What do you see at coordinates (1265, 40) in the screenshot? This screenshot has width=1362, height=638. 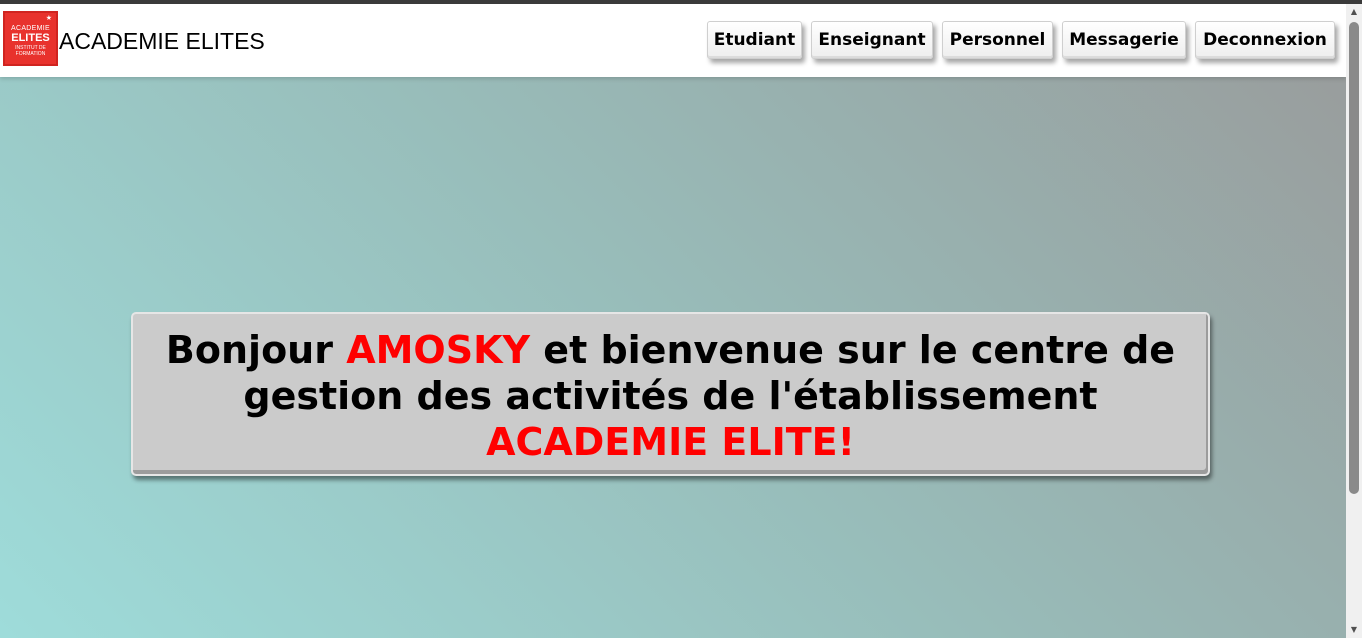 I see `nav-button-deconnexion: Deconnexion` at bounding box center [1265, 40].